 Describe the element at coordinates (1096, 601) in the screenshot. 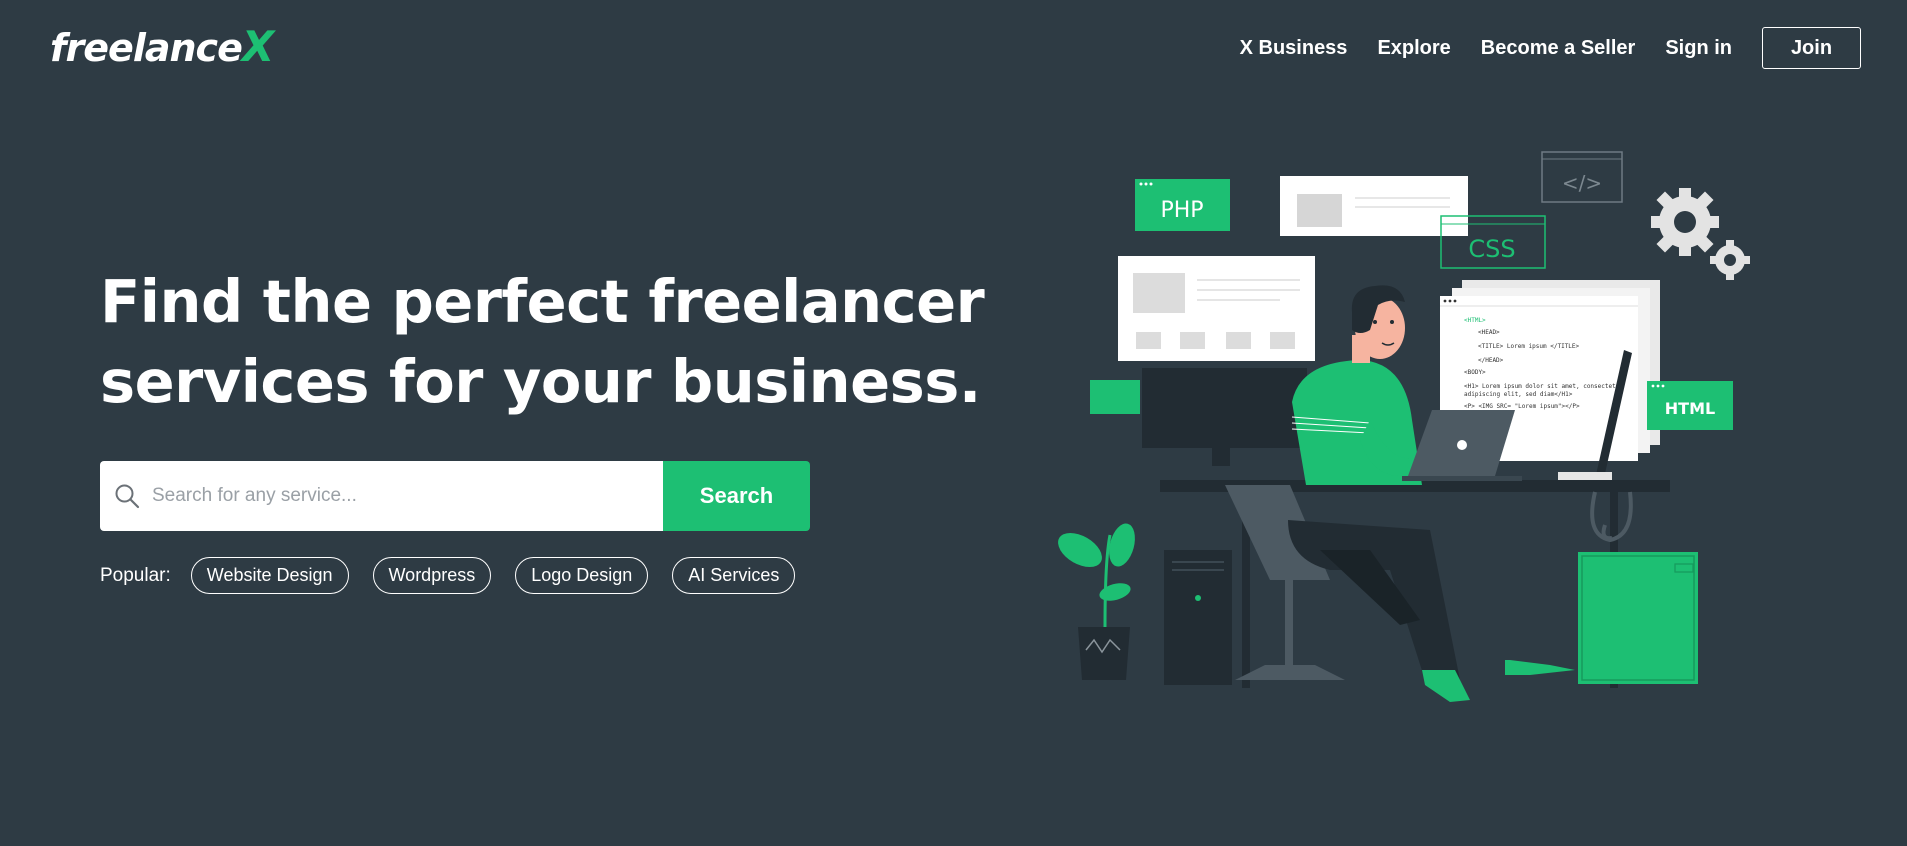

I see `plant` at that location.